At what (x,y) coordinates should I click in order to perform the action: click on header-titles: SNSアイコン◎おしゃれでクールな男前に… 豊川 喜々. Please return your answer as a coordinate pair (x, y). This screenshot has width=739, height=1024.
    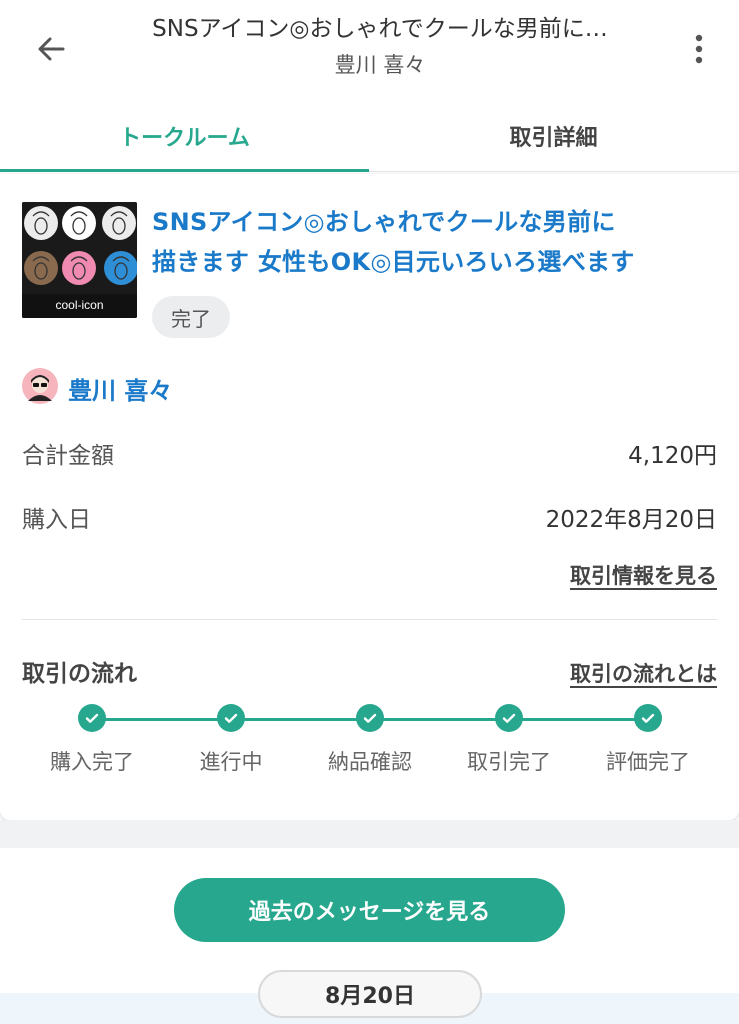
    Looking at the image, I should click on (380, 47).